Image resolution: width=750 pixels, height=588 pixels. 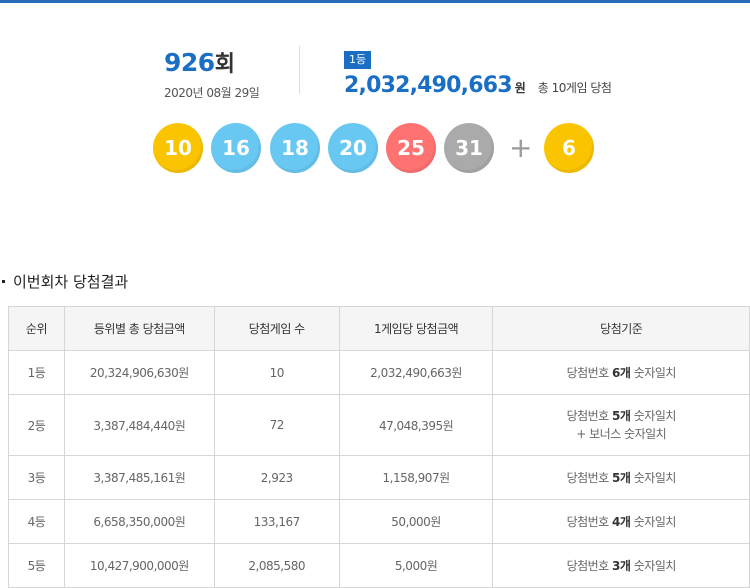 What do you see at coordinates (520, 88) in the screenshot?
I see `prize-unit: 원` at bounding box center [520, 88].